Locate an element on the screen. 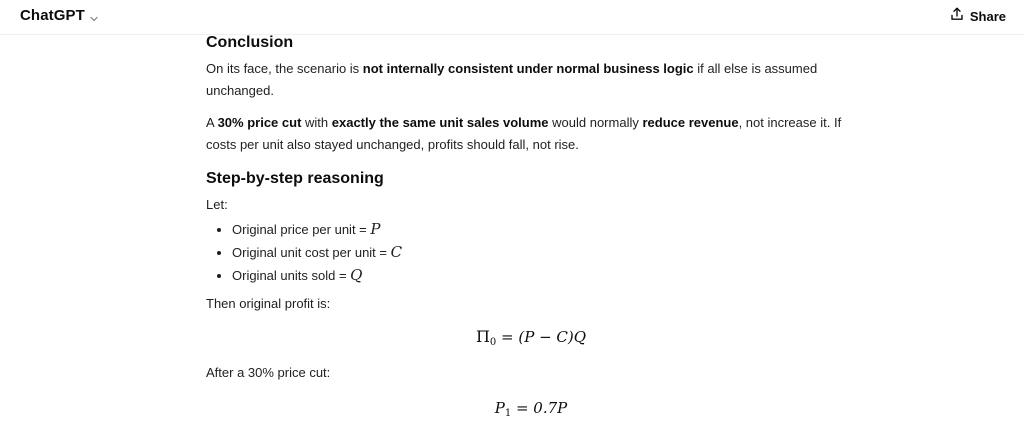 The image size is (1024, 433). equation-original-profit: Π0 = (P − C)Q is located at coordinates (531, 337).